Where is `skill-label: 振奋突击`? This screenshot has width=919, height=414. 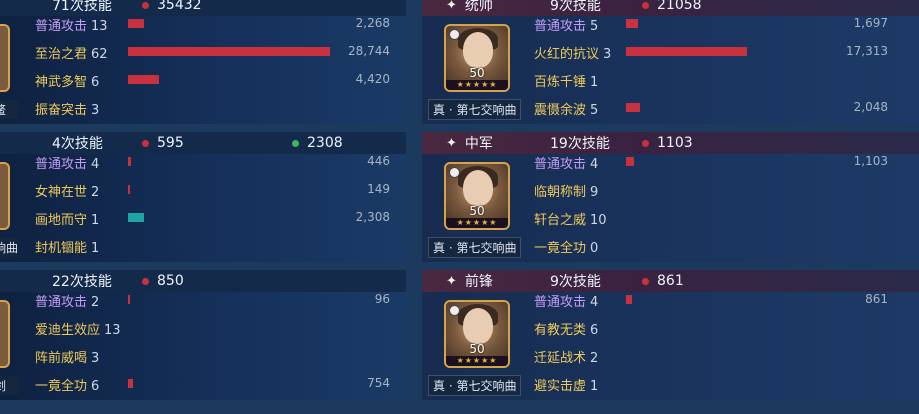
skill-label: 振奋突击 is located at coordinates (61, 110).